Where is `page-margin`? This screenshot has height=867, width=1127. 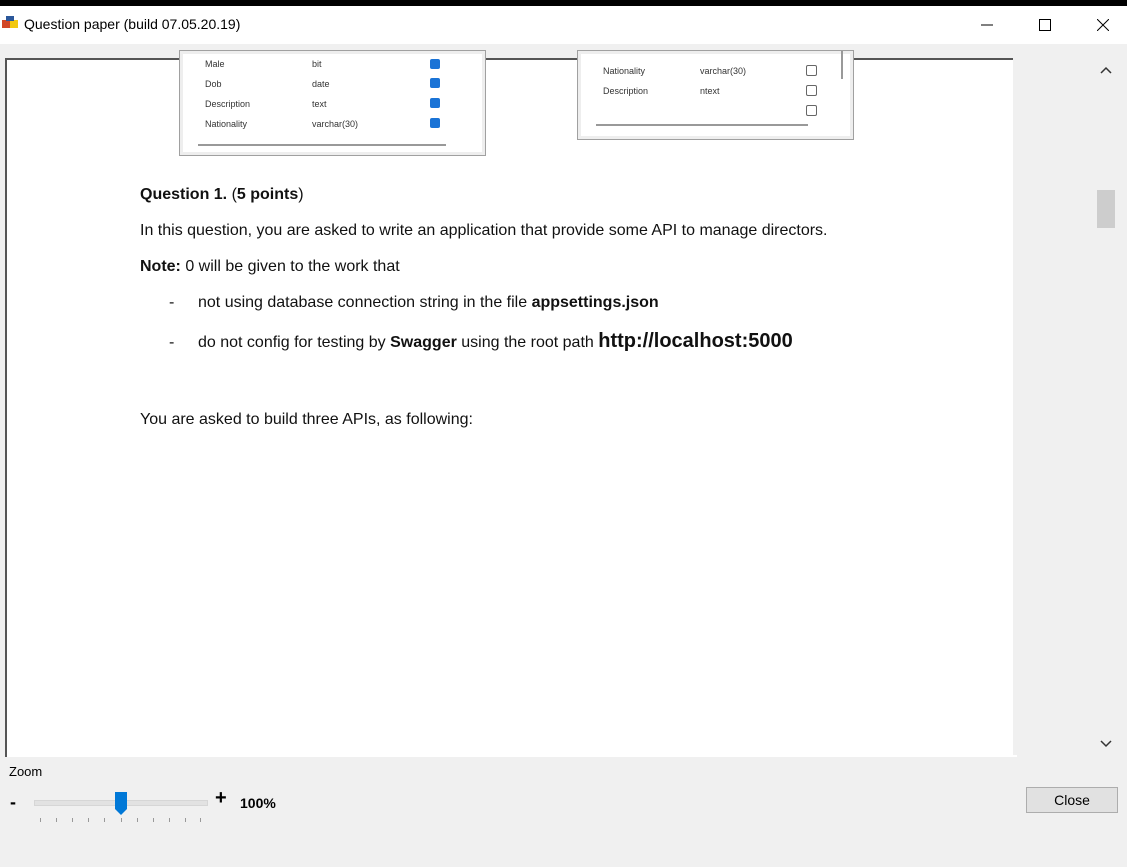
page-margin is located at coordinates (1053, 406).